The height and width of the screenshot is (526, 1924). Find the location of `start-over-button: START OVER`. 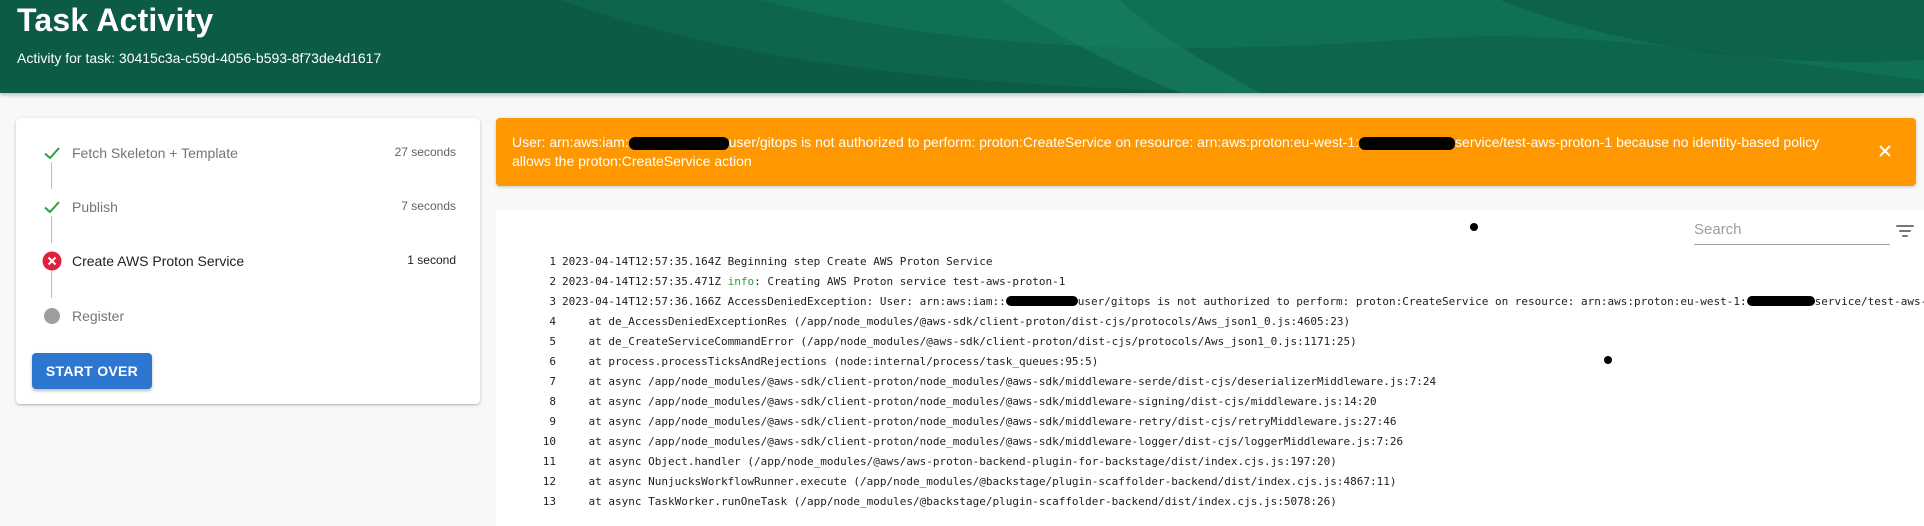

start-over-button: START OVER is located at coordinates (92, 371).